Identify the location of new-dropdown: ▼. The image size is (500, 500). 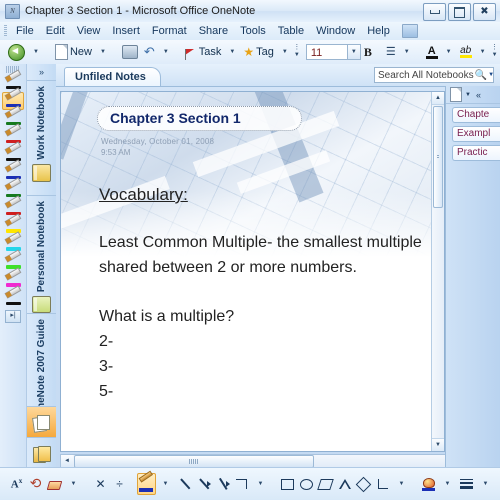
(103, 52).